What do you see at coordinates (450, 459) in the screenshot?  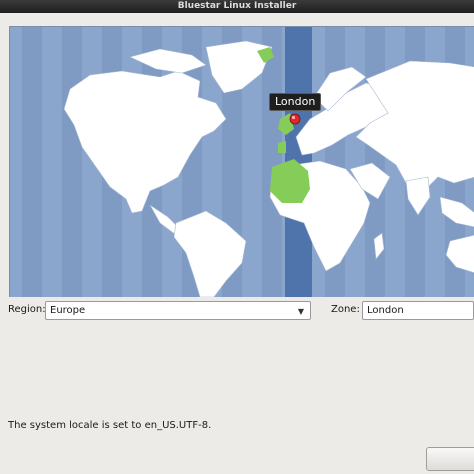 I see `back-button` at bounding box center [450, 459].